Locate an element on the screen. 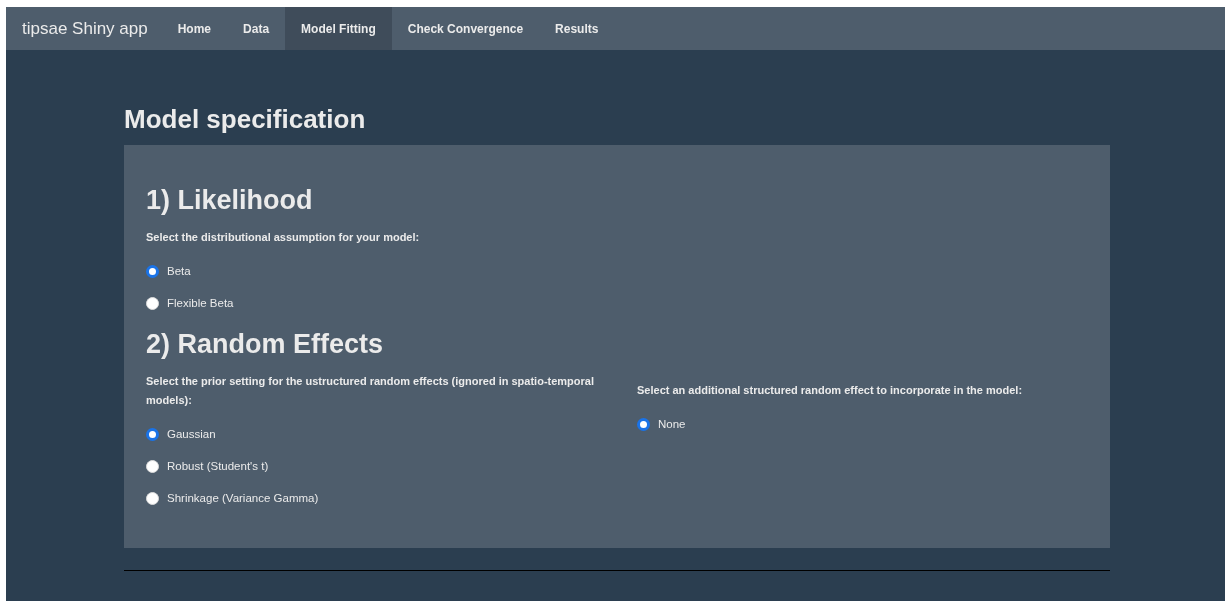 This screenshot has width=1225, height=601. question-label: Select an additional structured random effect to incorporate in the model: is located at coordinates (830, 390).